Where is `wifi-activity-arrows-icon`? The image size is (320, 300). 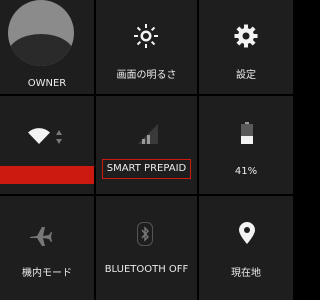
wifi-activity-arrows-icon is located at coordinates (59, 137).